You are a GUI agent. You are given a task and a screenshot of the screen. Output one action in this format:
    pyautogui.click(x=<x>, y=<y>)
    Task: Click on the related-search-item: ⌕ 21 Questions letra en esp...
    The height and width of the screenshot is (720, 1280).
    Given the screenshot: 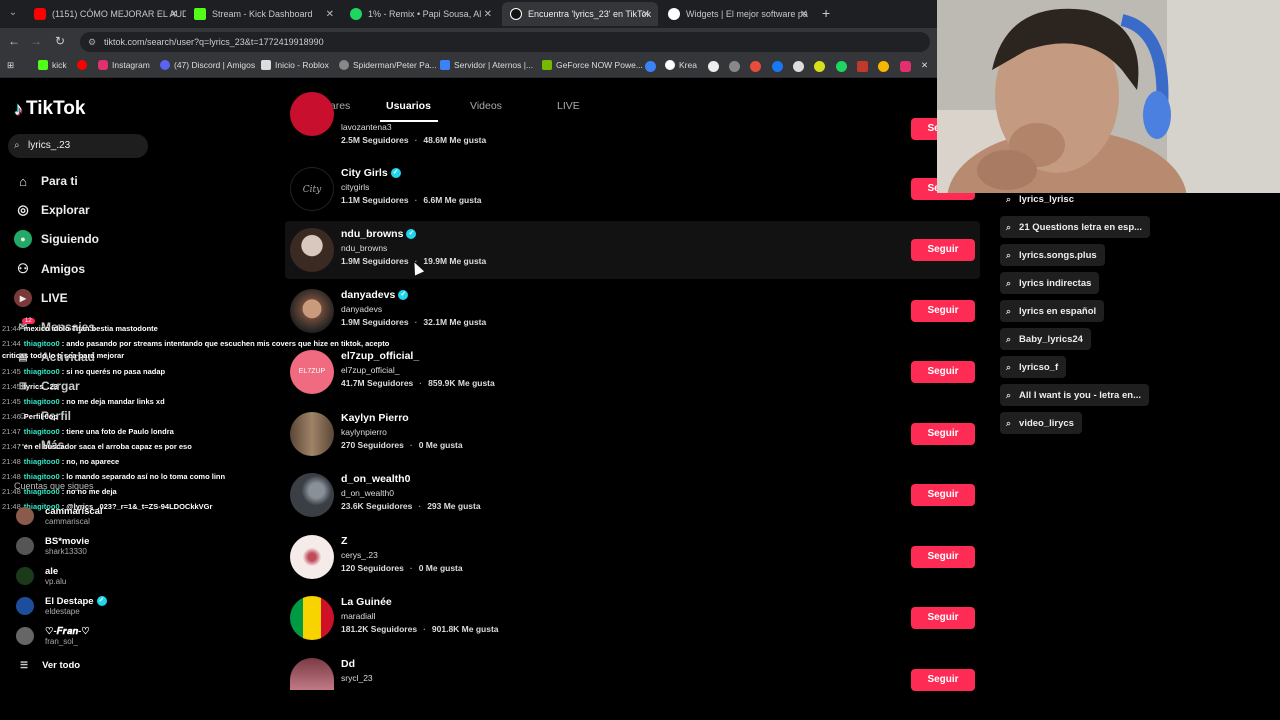 What is the action you would take?
    pyautogui.click(x=1075, y=227)
    